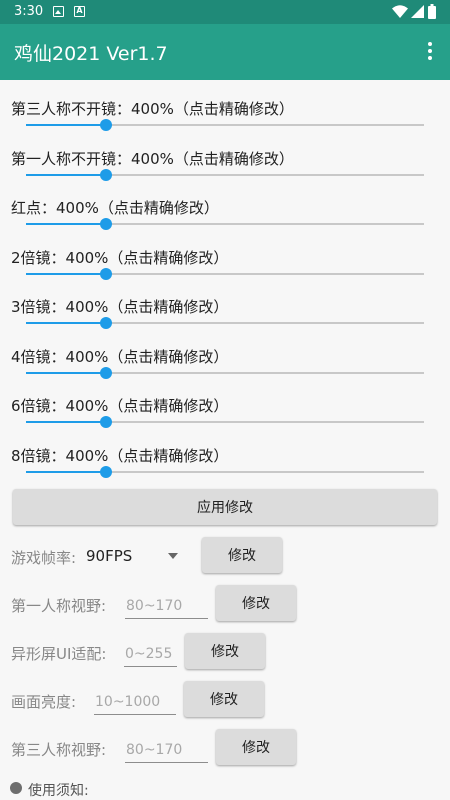  Describe the element at coordinates (432, 11) in the screenshot. I see `battery-icon` at that location.